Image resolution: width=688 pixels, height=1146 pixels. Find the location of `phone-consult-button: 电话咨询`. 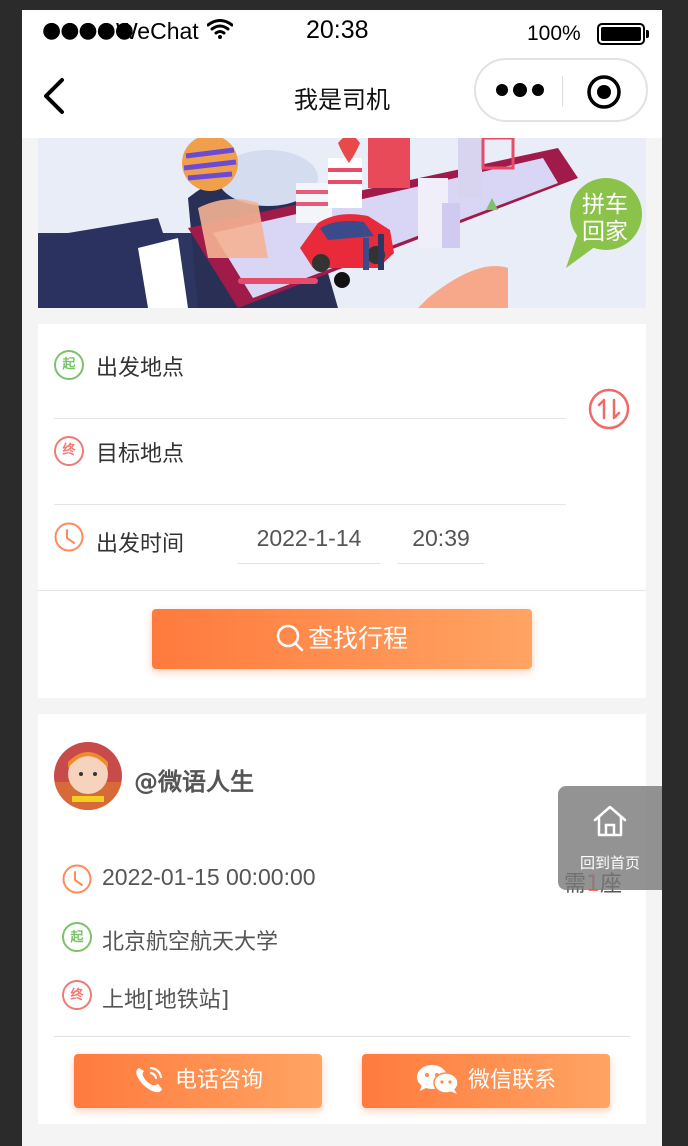

phone-consult-button: 电话咨询 is located at coordinates (198, 1081).